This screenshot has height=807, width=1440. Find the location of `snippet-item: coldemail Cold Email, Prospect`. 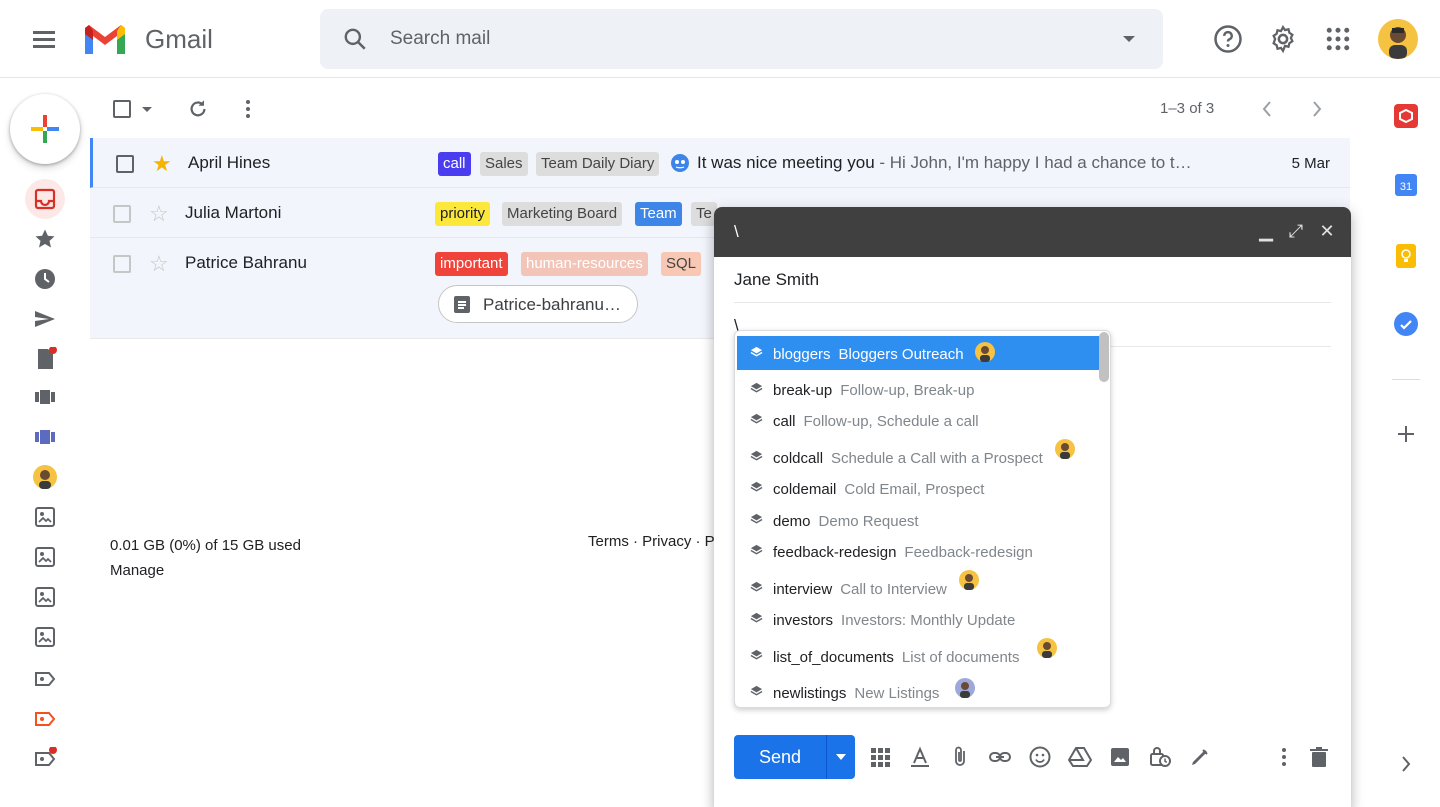

snippet-item: coldemail Cold Email, Prospect is located at coordinates (918, 488).